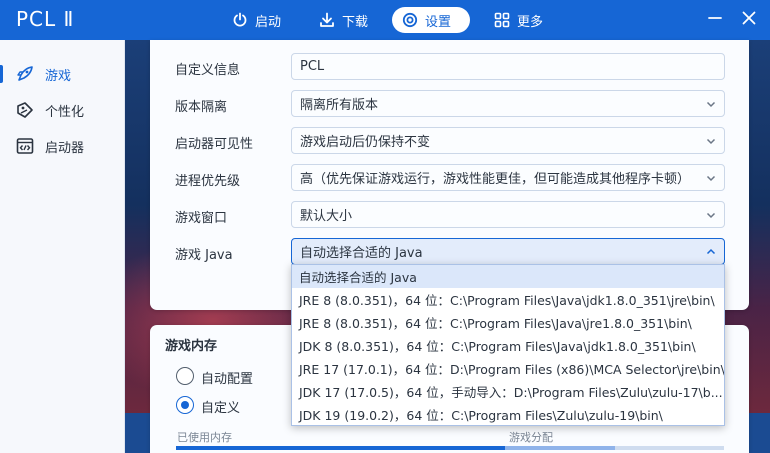 The image size is (770, 453). Describe the element at coordinates (385, 20) in the screenshot. I see `title-bar: PCL Ⅱ 启动 下载 设置 更多` at that location.